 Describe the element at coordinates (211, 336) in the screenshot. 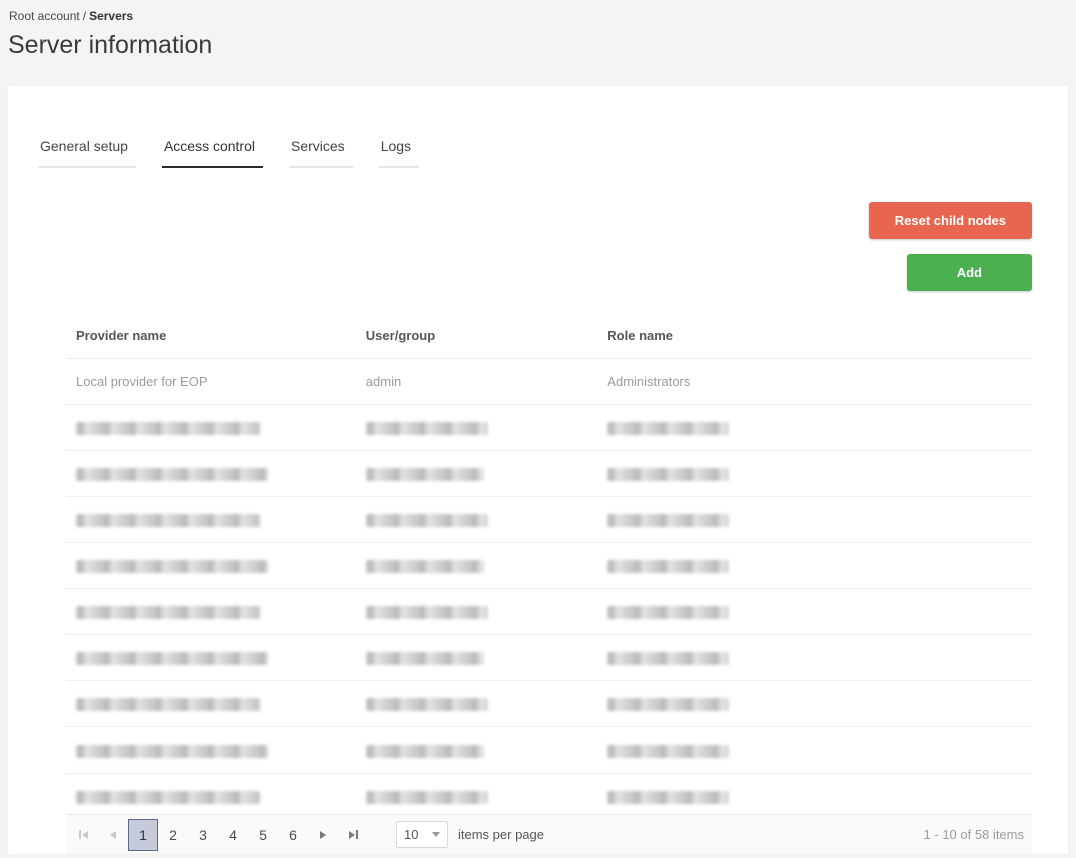

I see `column-header-provider-name: Provider name` at that location.